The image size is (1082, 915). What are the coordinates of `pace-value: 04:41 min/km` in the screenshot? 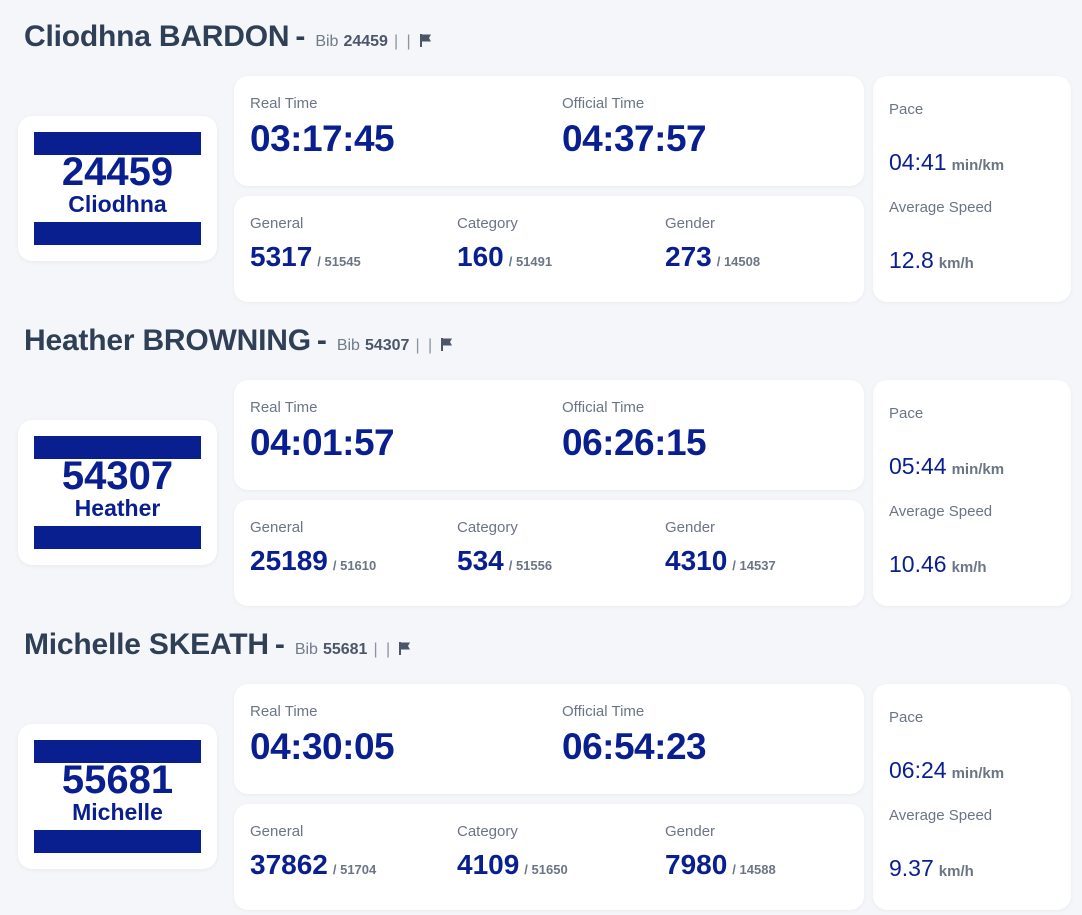 It's located at (946, 162).